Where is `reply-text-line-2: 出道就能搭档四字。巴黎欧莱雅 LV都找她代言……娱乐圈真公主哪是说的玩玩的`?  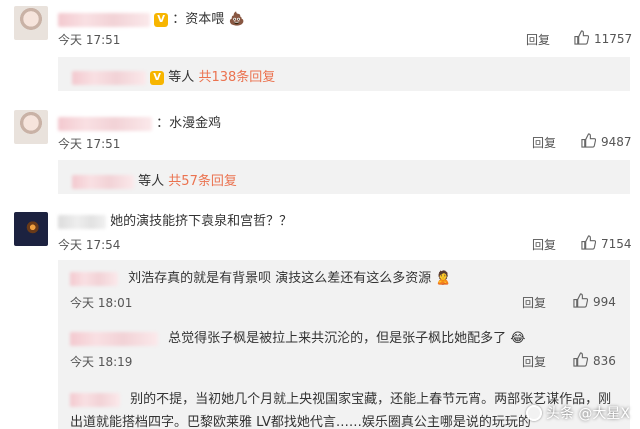
reply-text-line-2: 出道就能搭档四字。巴黎欧莱雅 LV都找她代言……娱乐圈真公主哪是说的玩玩的 is located at coordinates (300, 422).